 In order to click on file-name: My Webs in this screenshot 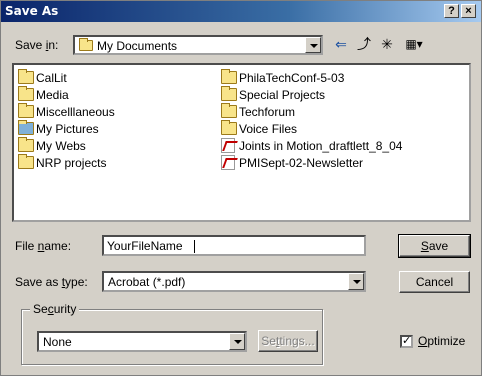, I will do `click(61, 146)`.